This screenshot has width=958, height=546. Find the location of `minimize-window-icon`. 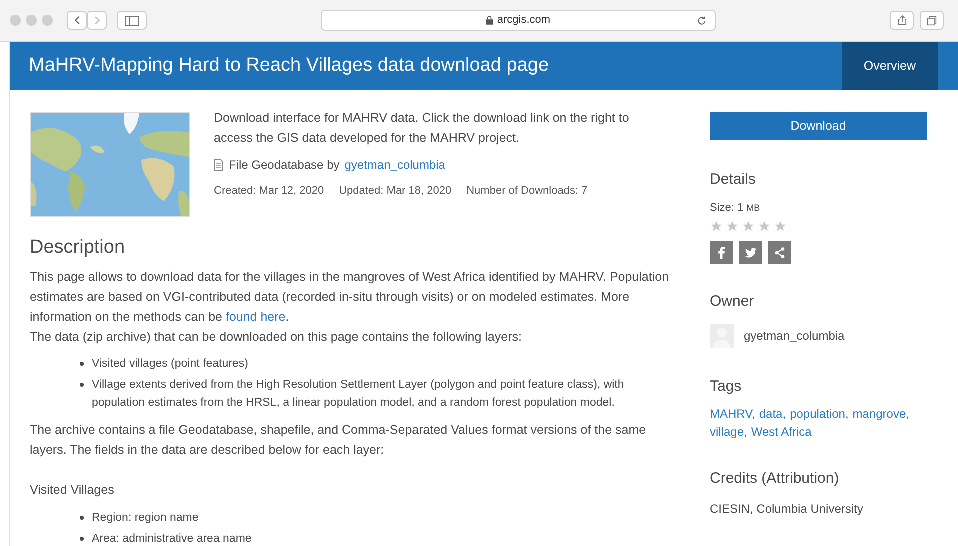

minimize-window-icon is located at coordinates (31, 20).